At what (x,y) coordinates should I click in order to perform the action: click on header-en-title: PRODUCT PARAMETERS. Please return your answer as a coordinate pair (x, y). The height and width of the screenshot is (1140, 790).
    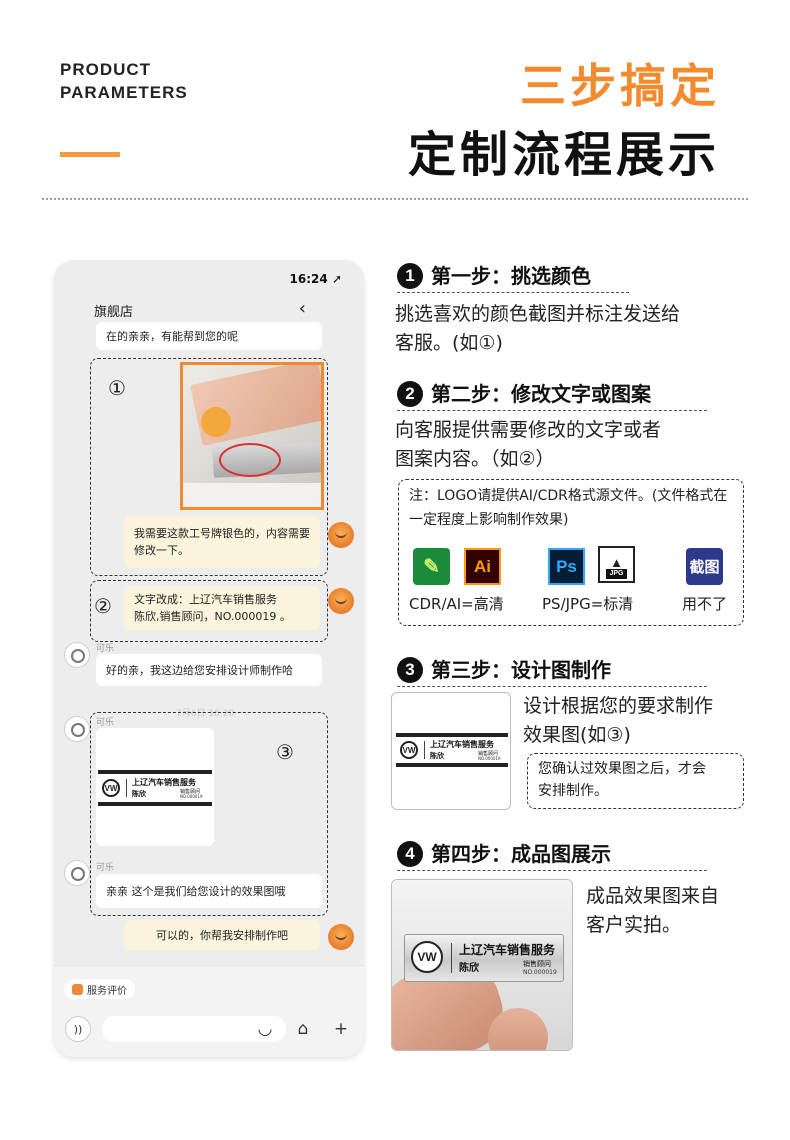
    Looking at the image, I should click on (124, 81).